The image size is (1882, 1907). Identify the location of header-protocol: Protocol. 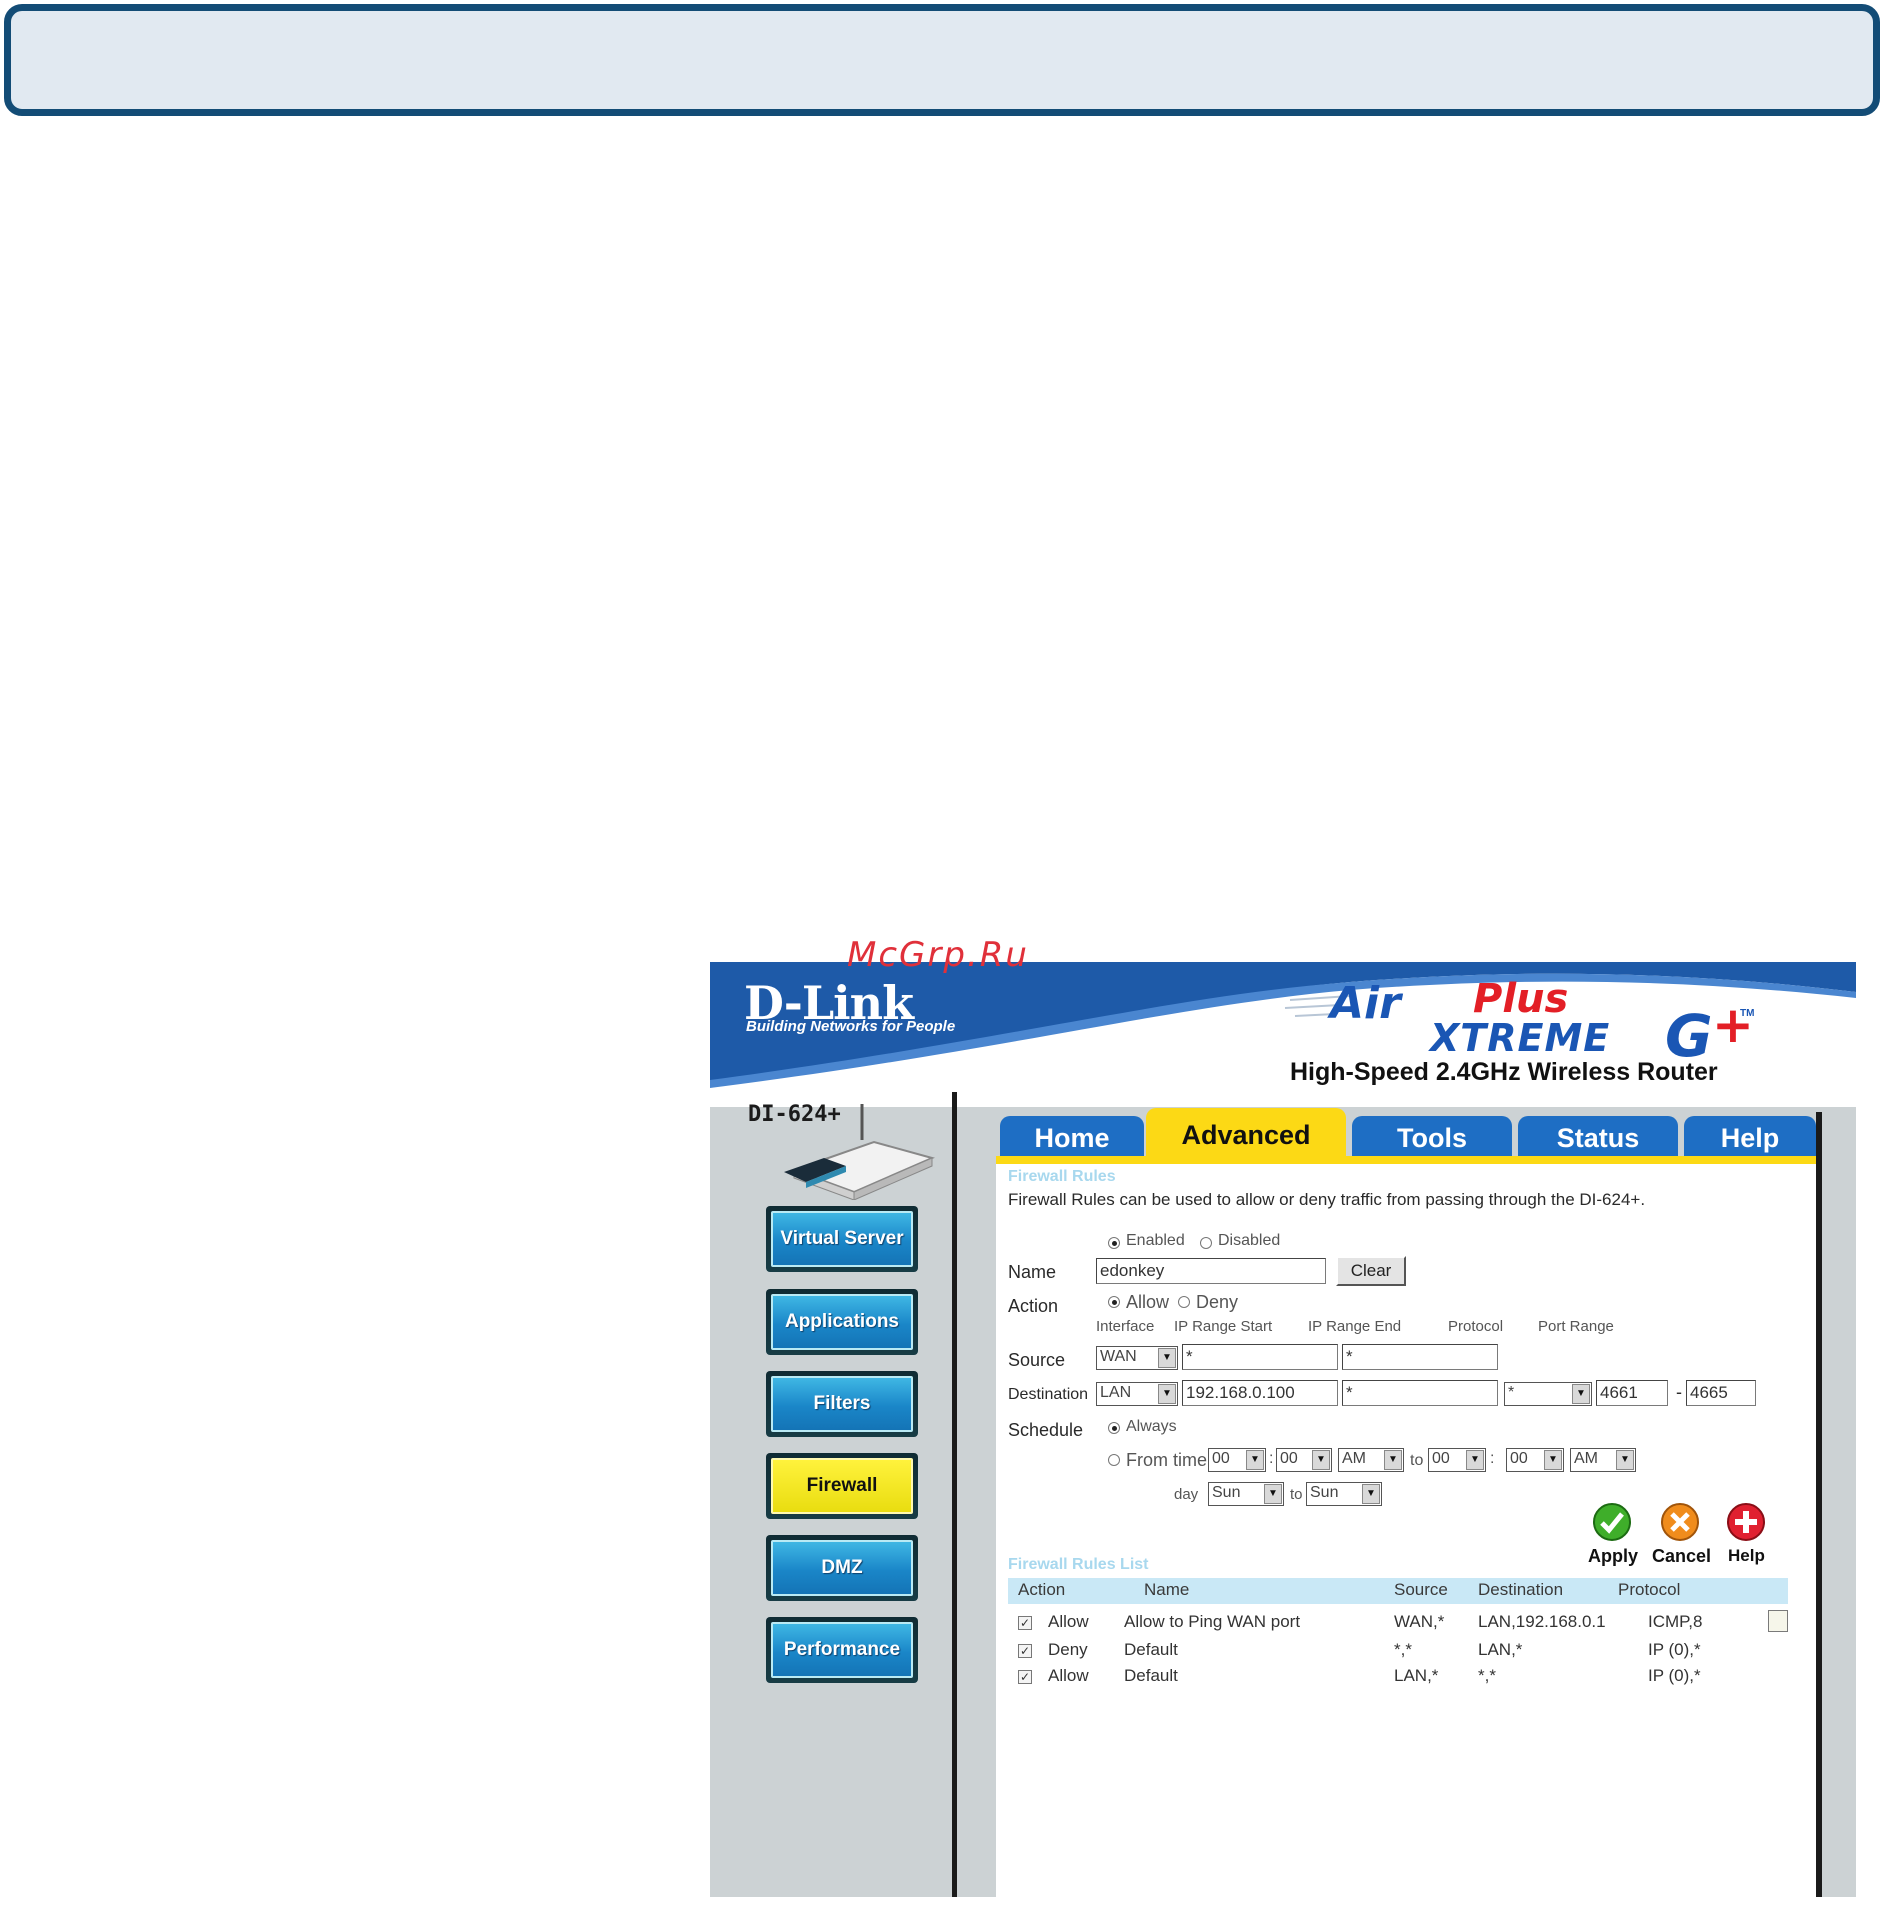
(1649, 1589).